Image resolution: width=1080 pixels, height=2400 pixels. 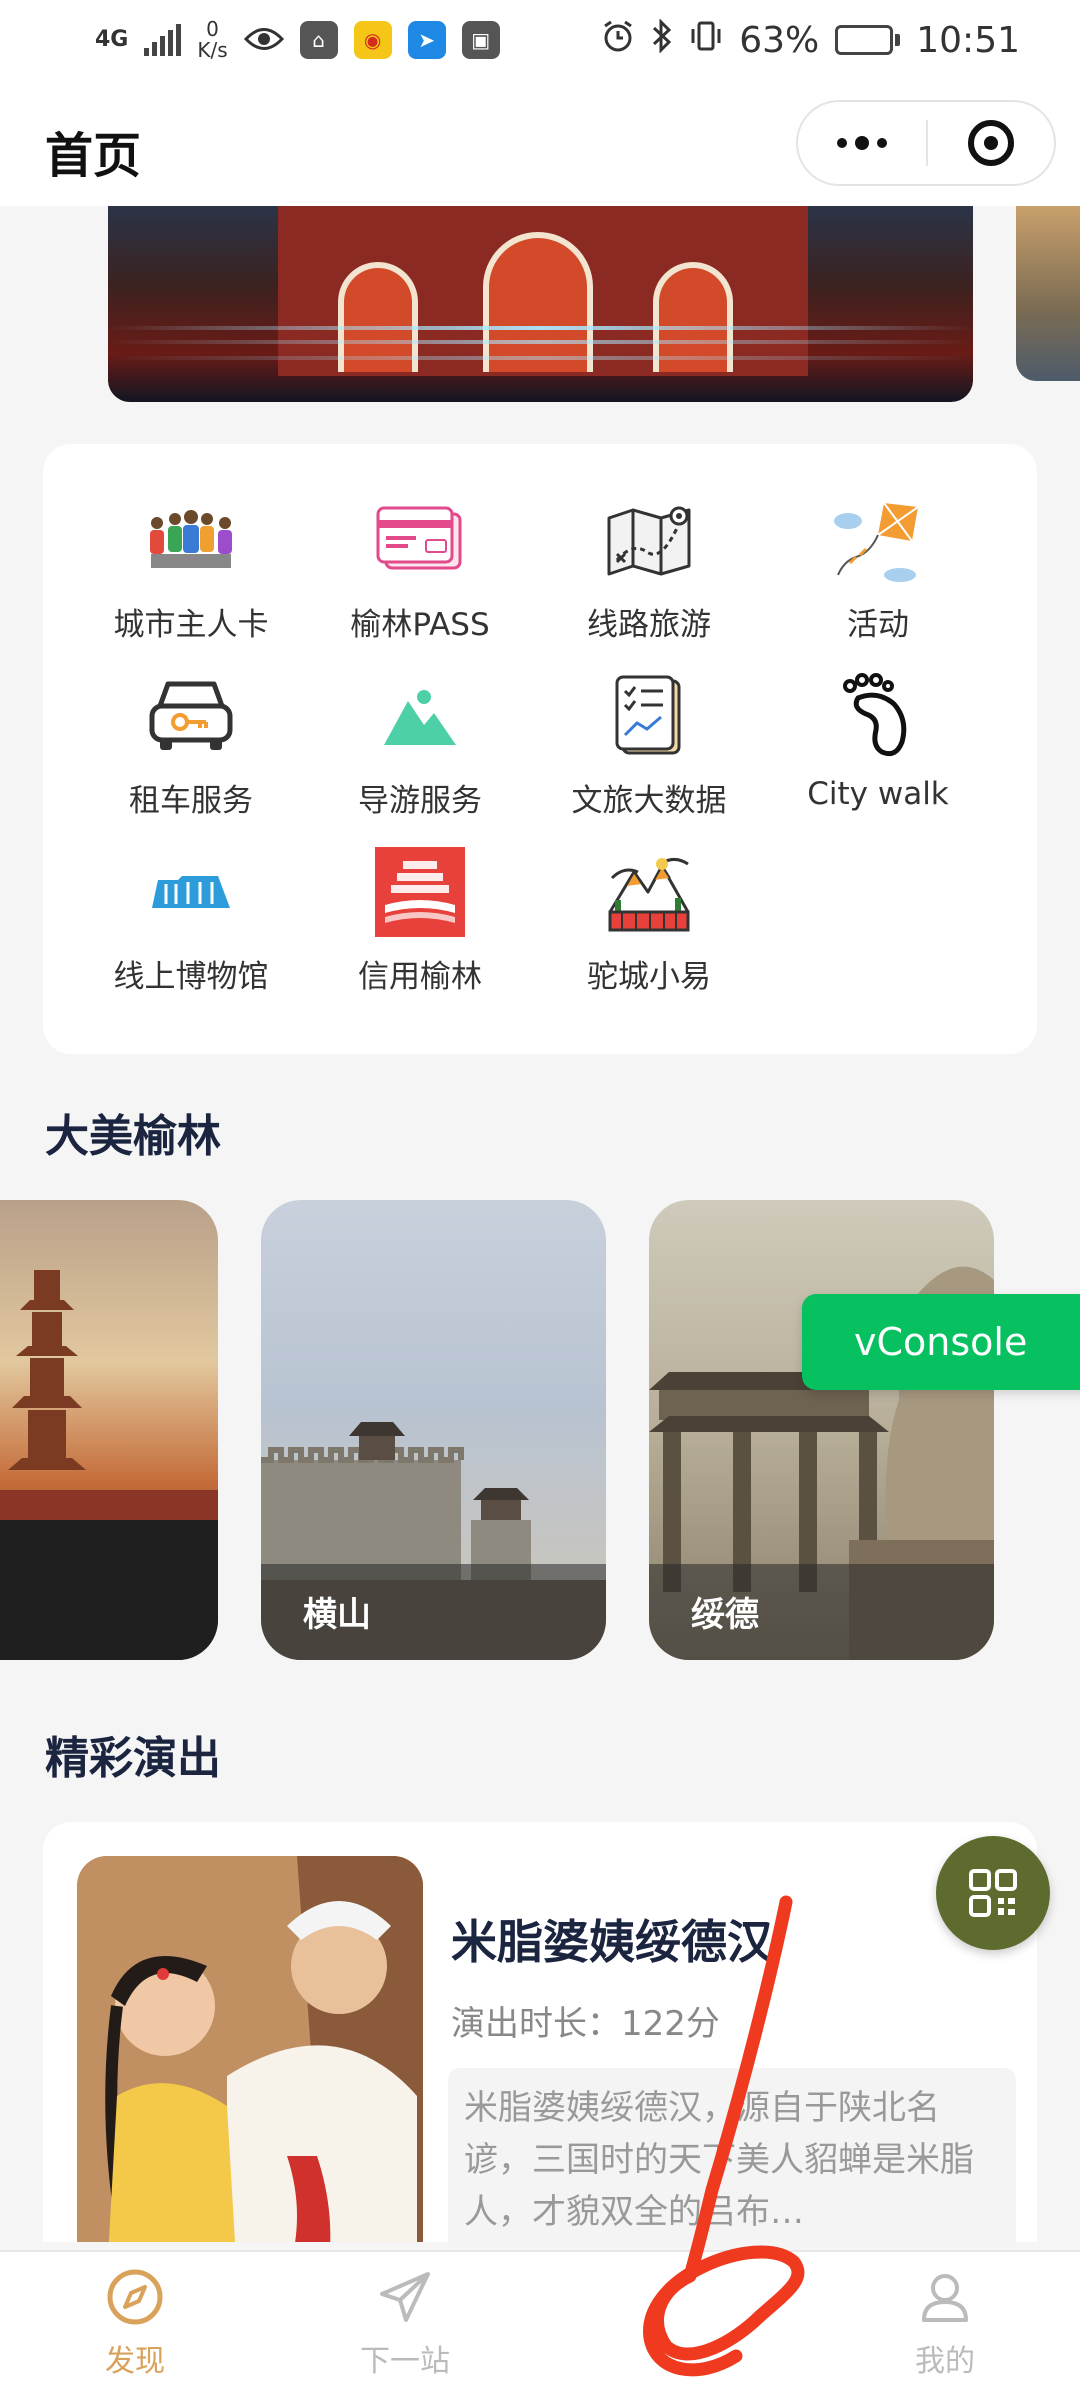 What do you see at coordinates (191, 977) in the screenshot?
I see `service-label: 线上博物馆` at bounding box center [191, 977].